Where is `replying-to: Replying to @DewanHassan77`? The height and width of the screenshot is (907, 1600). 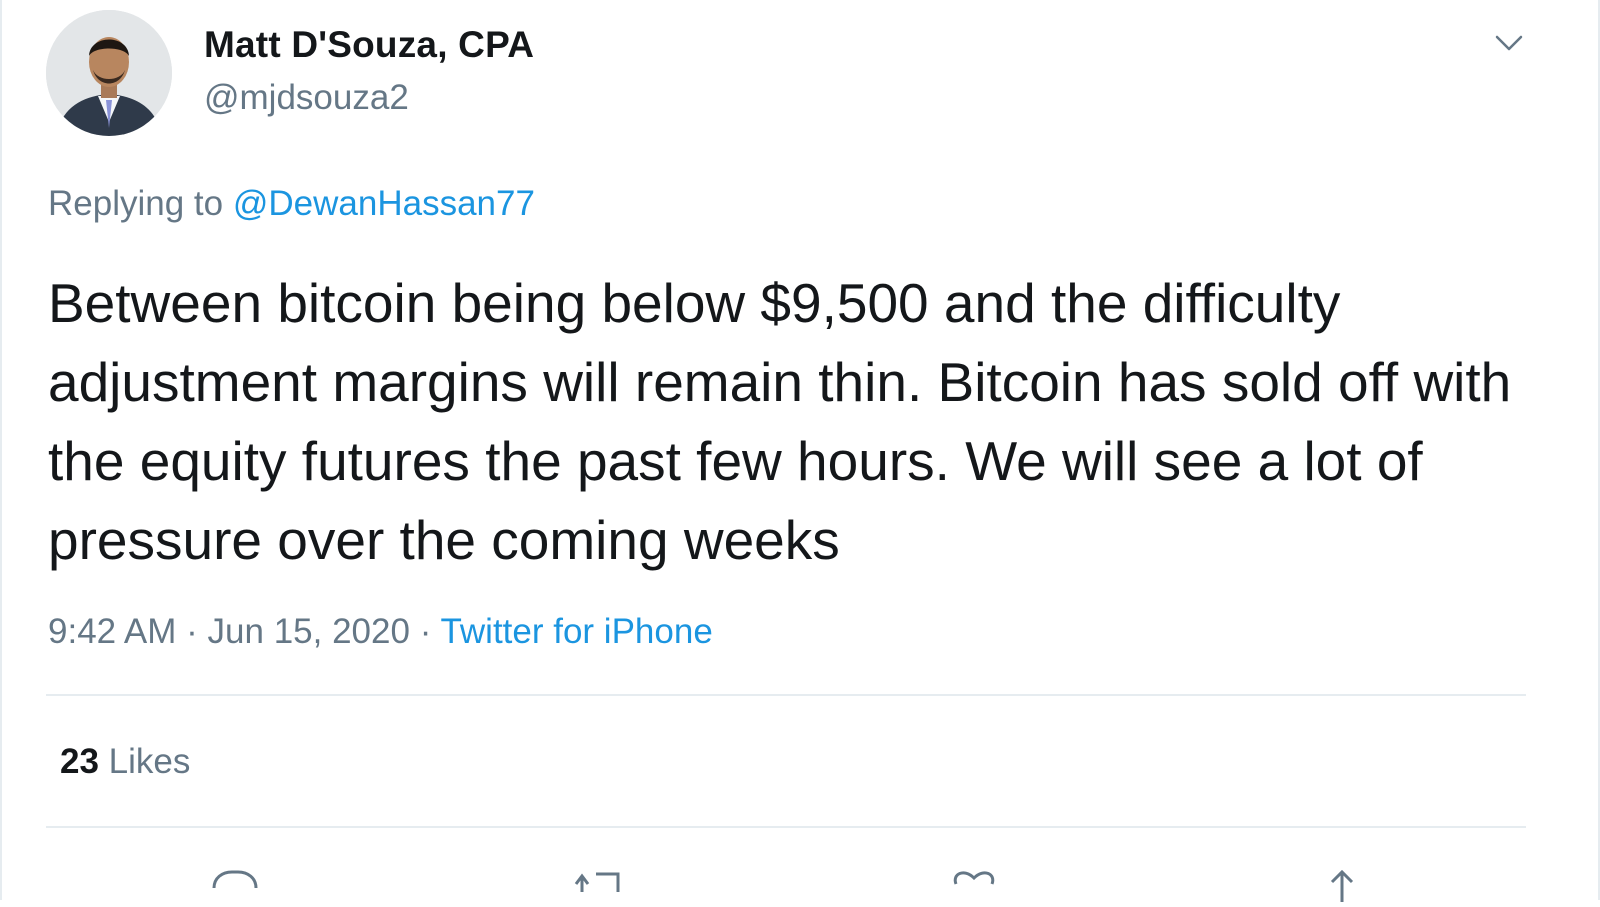 replying-to: Replying to @DewanHassan77 is located at coordinates (291, 204).